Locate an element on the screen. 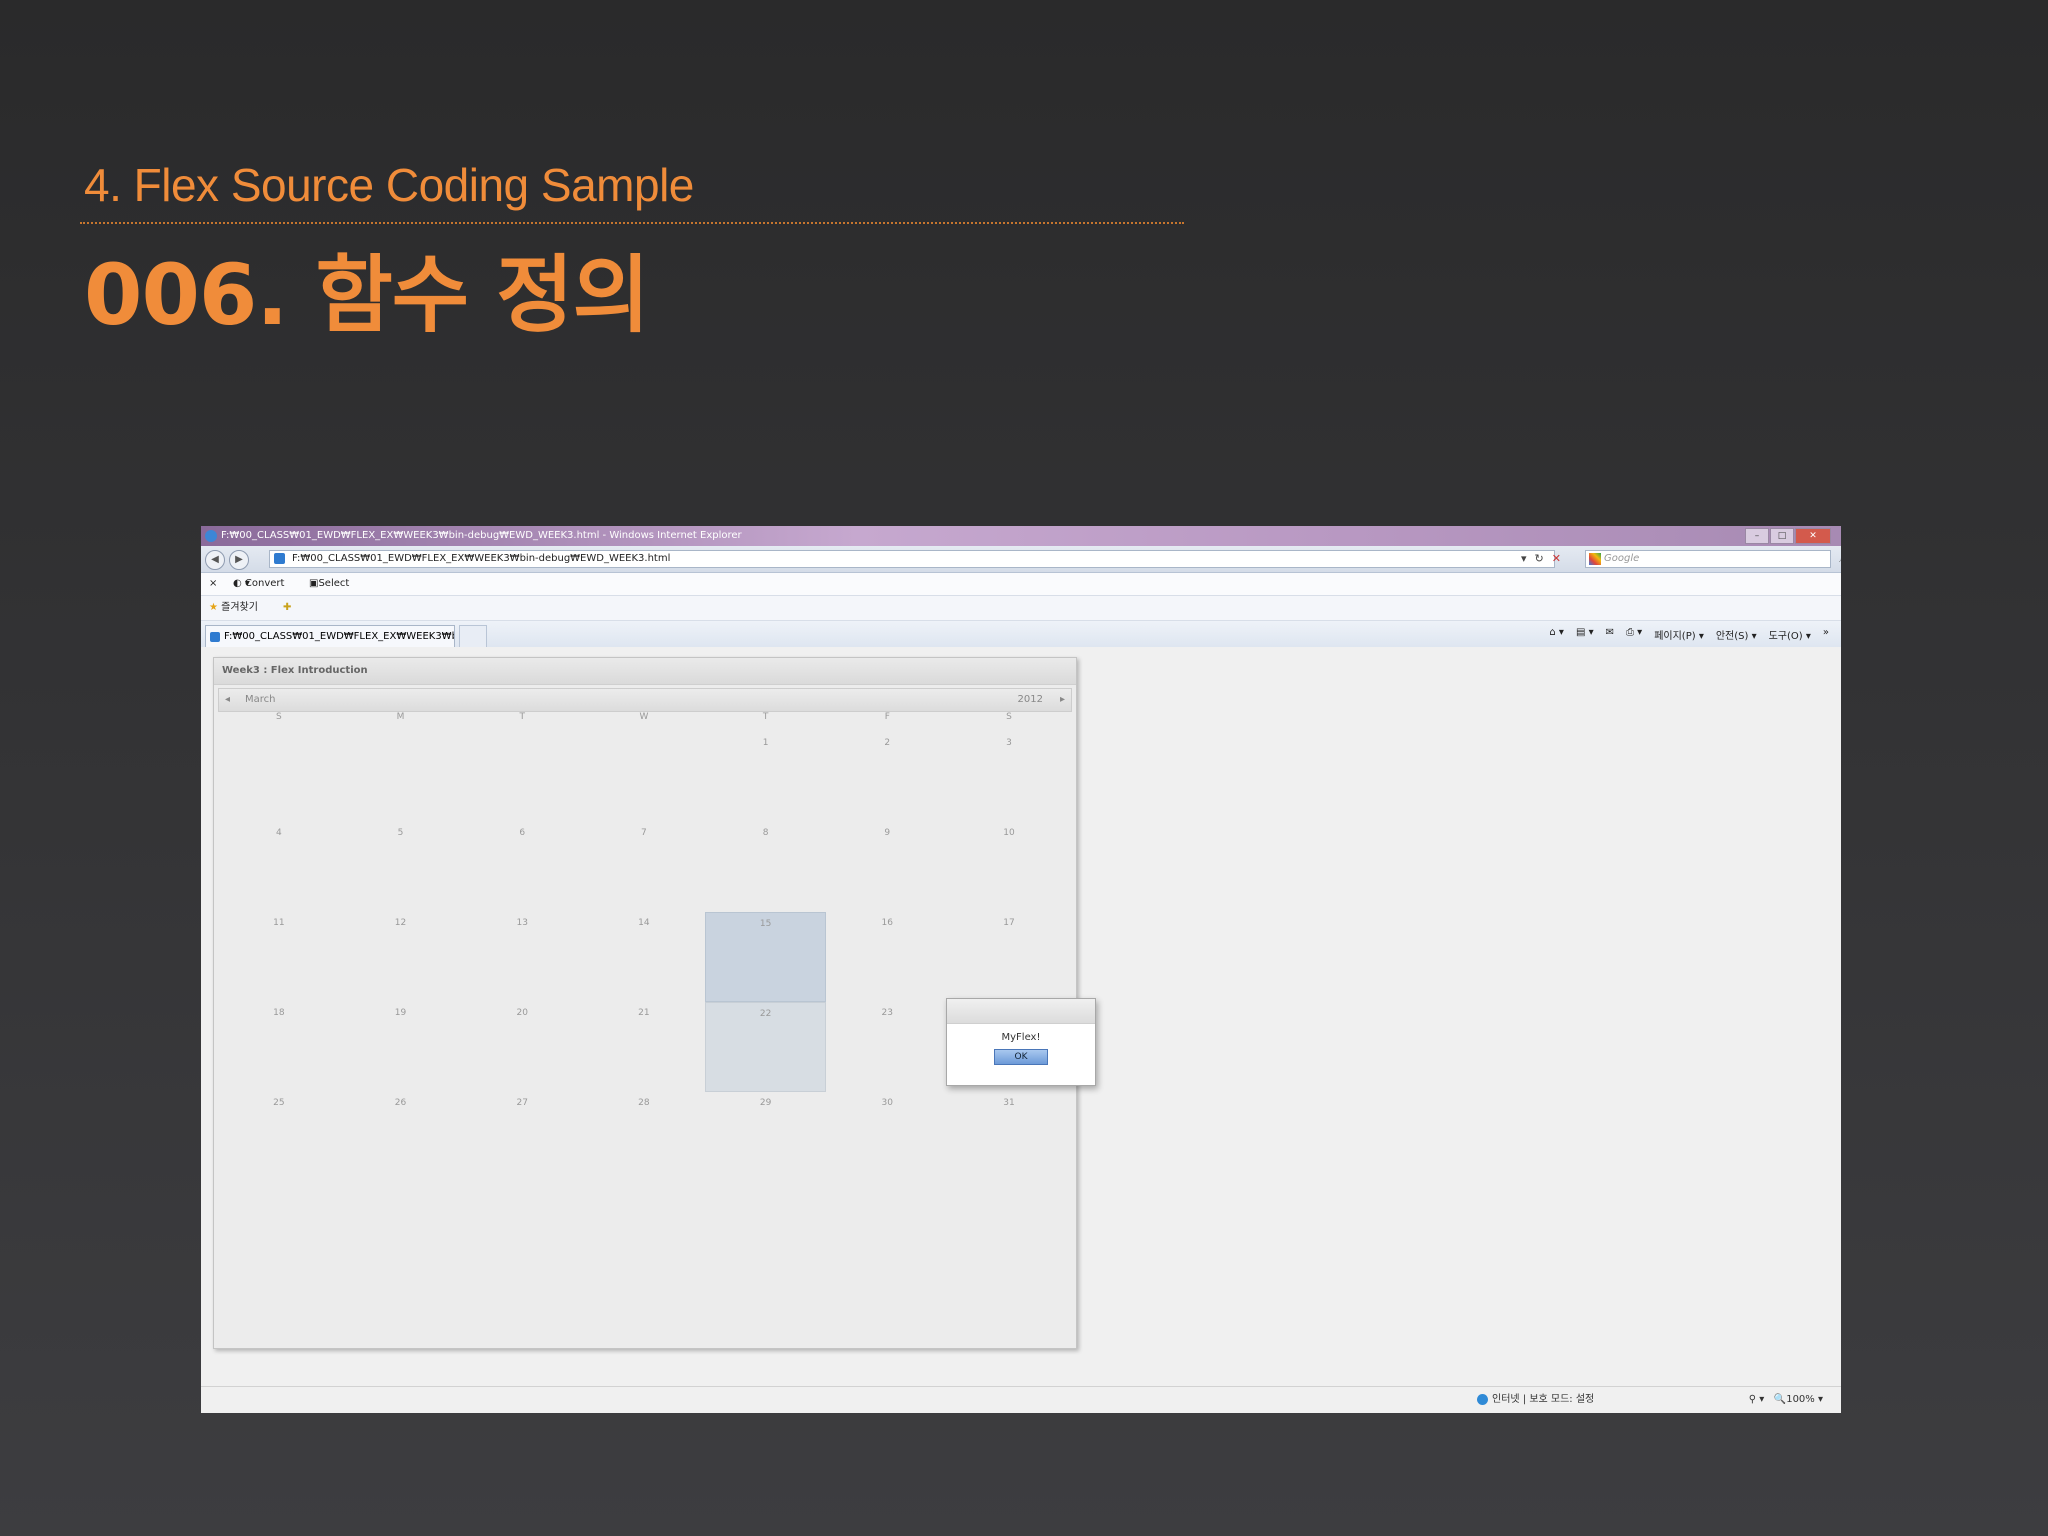  favorites-bar: ★ 즐겨찾기 ✚ is located at coordinates (1021, 608).